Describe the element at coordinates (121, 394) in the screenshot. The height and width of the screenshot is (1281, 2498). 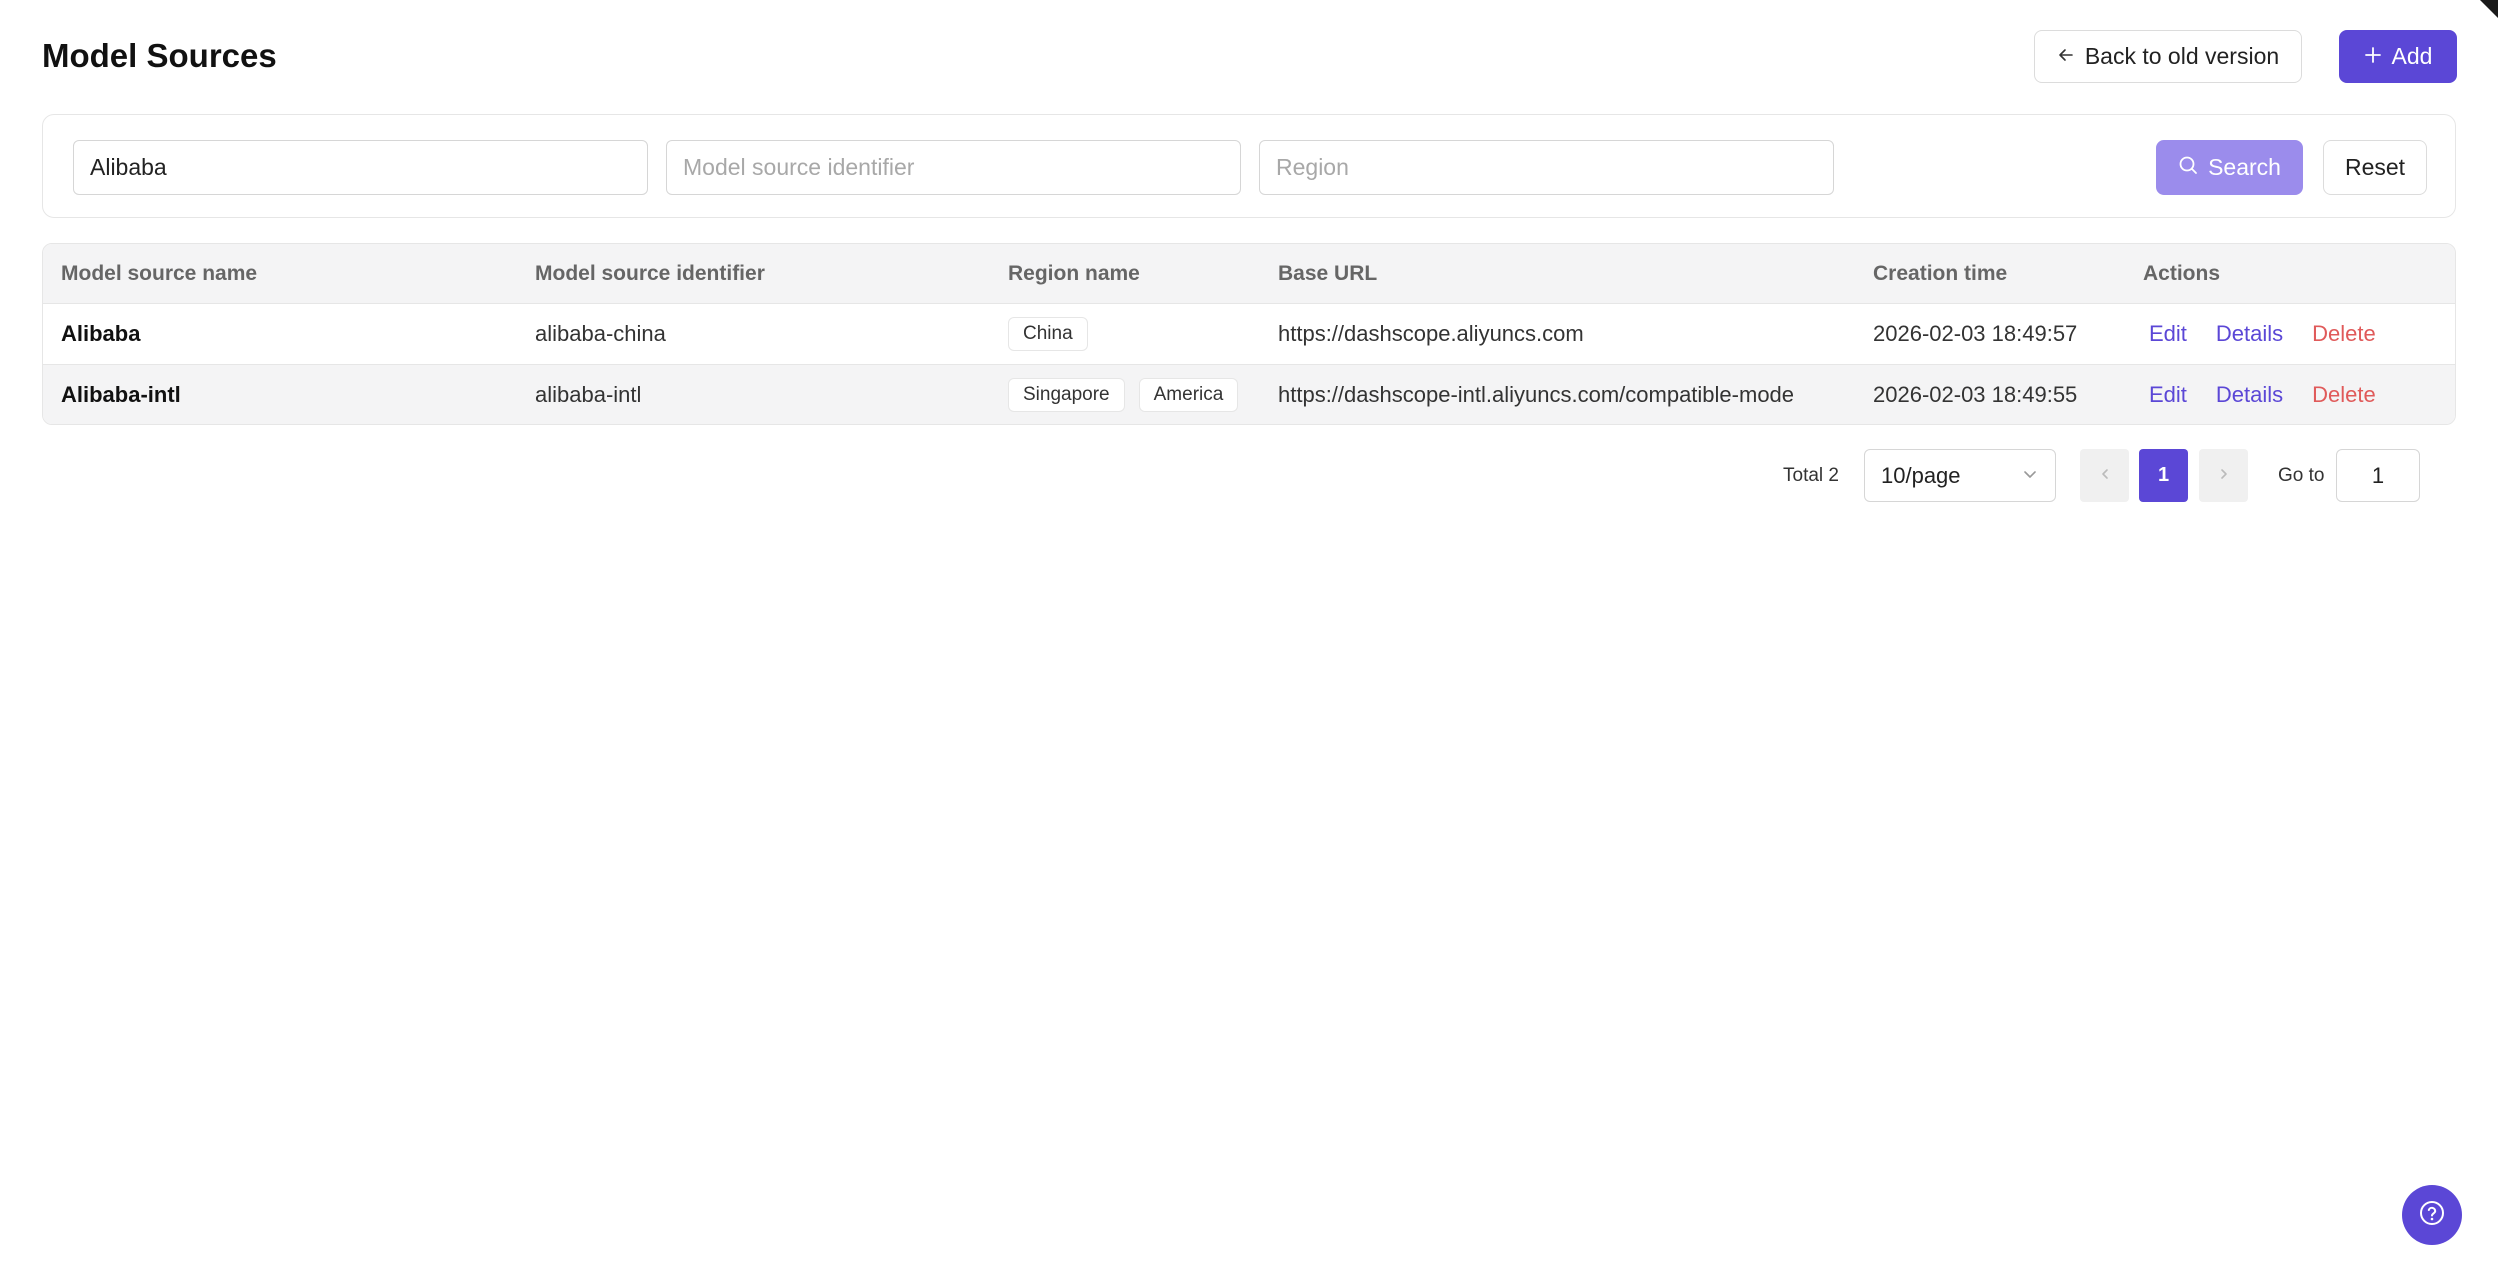
I see `model-source-name: Alibaba-intl` at that location.